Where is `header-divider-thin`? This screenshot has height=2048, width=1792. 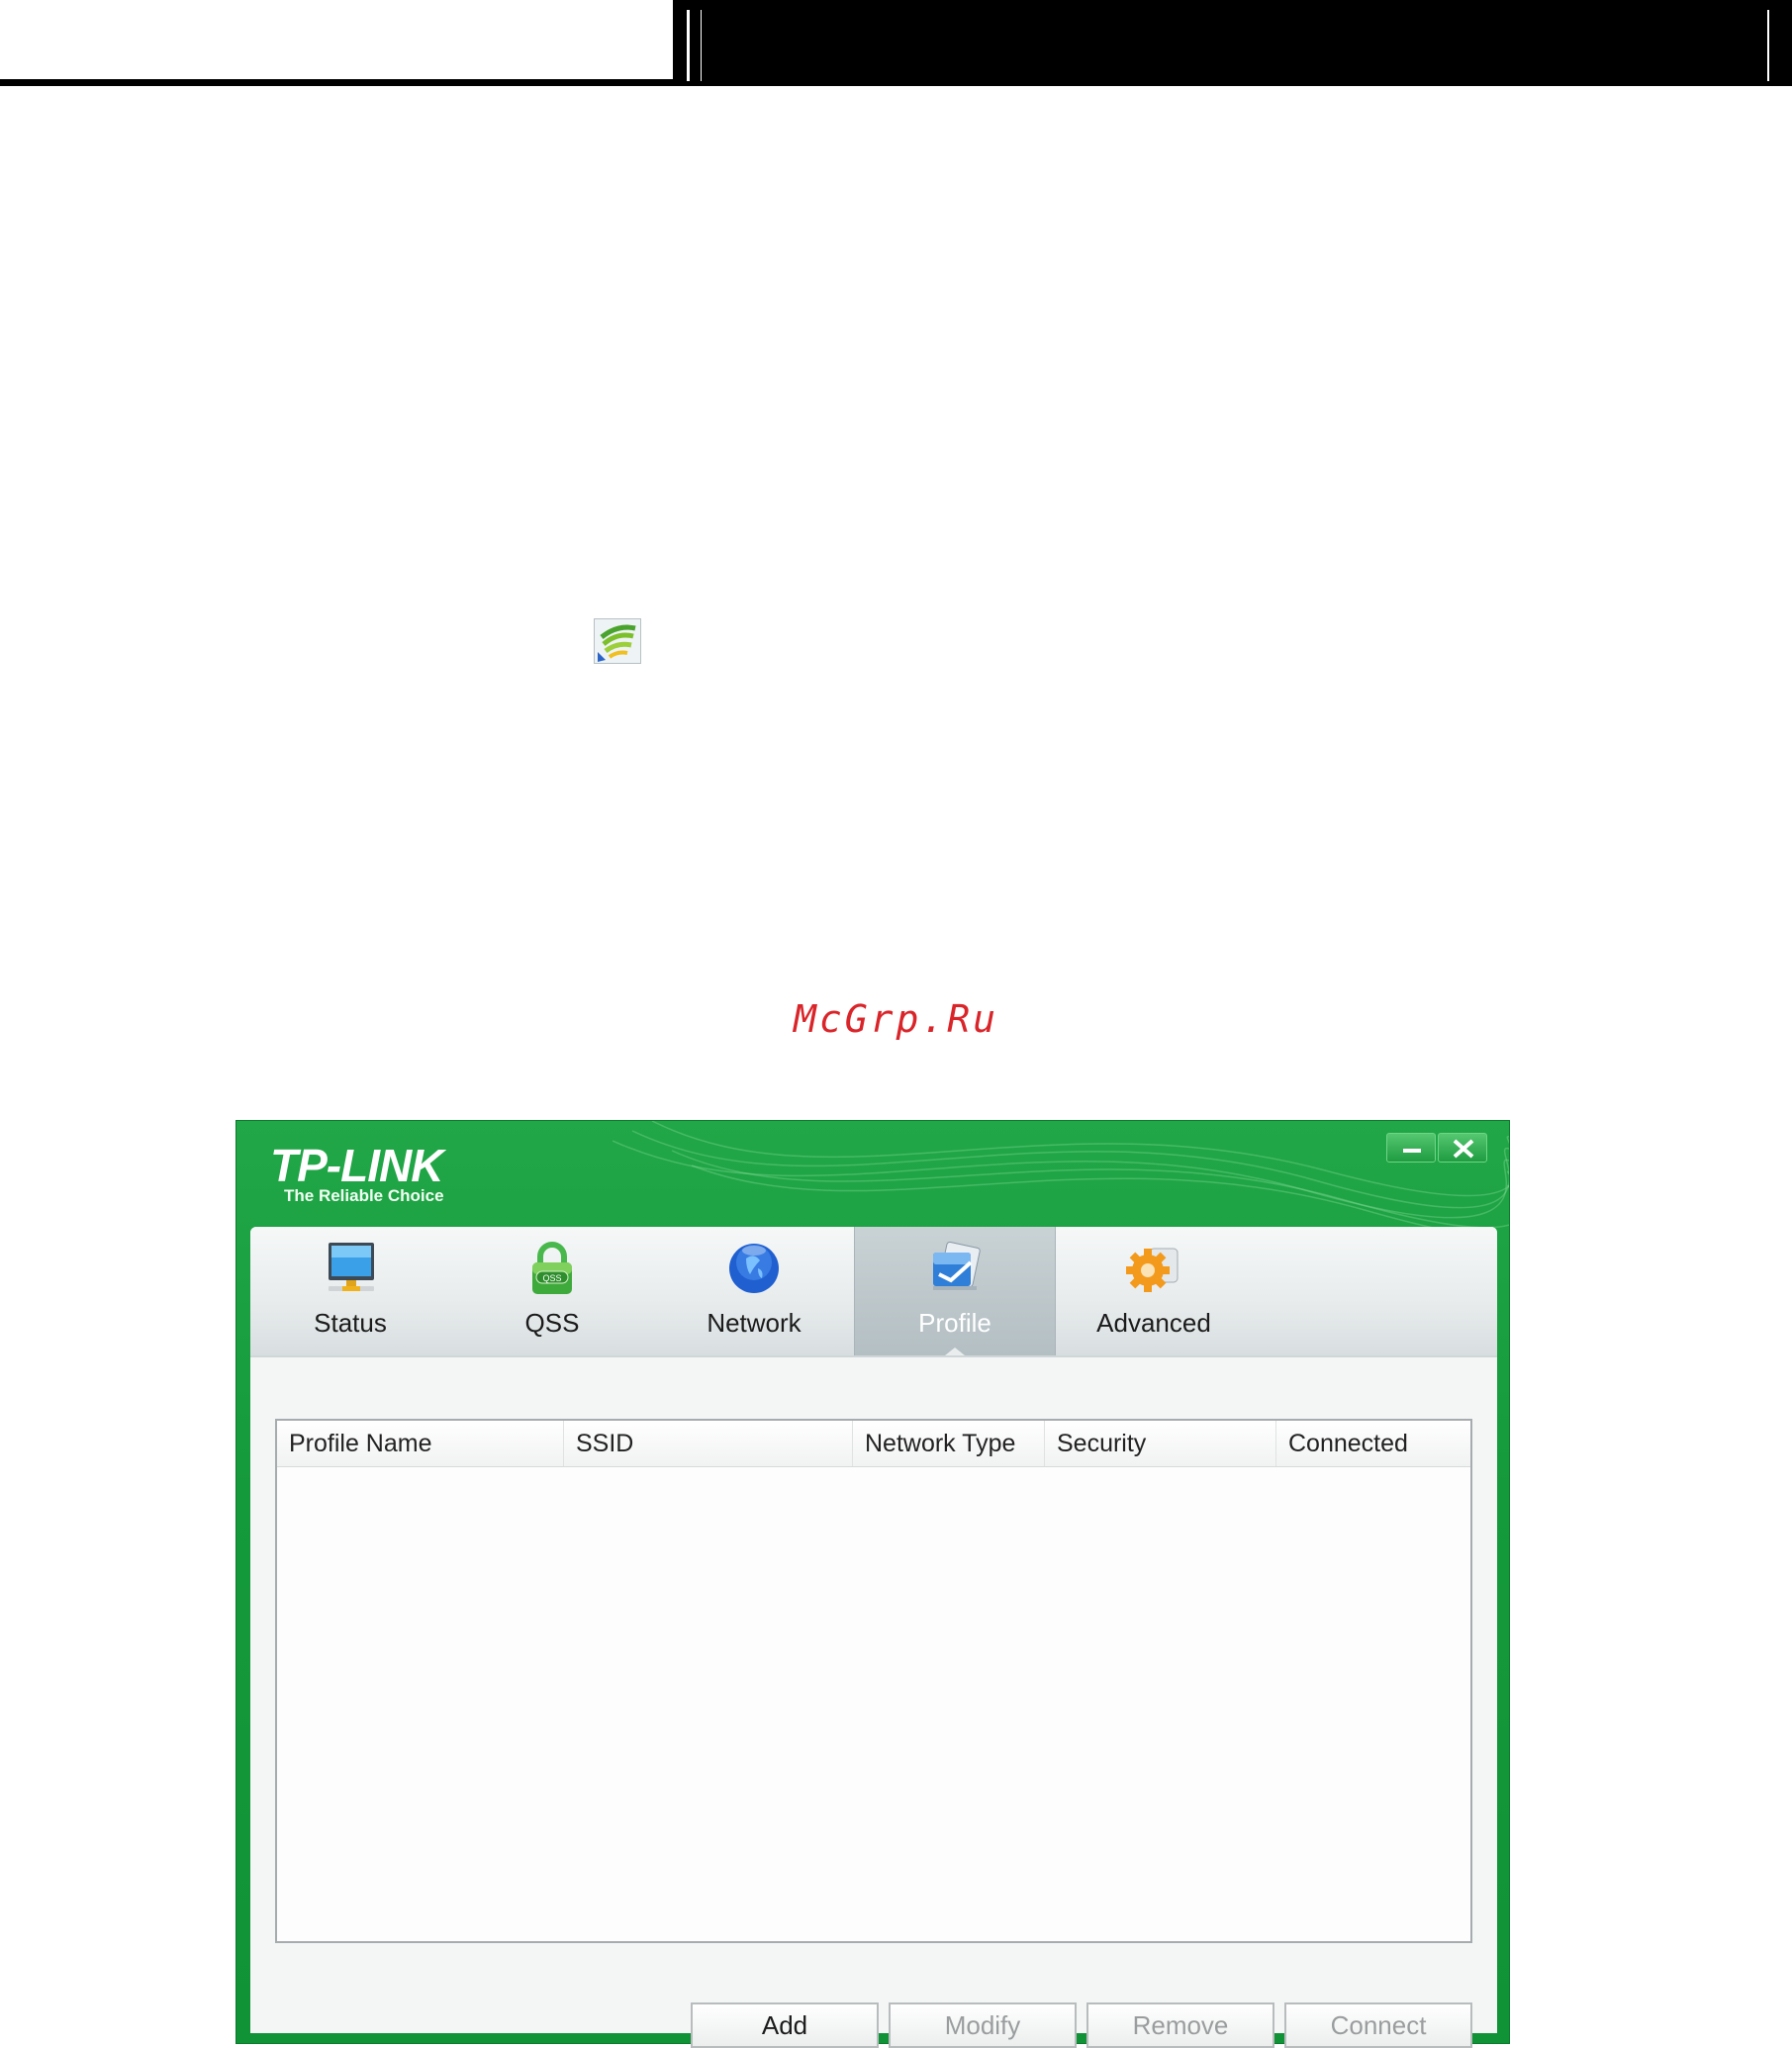
header-divider-thin is located at coordinates (701, 45).